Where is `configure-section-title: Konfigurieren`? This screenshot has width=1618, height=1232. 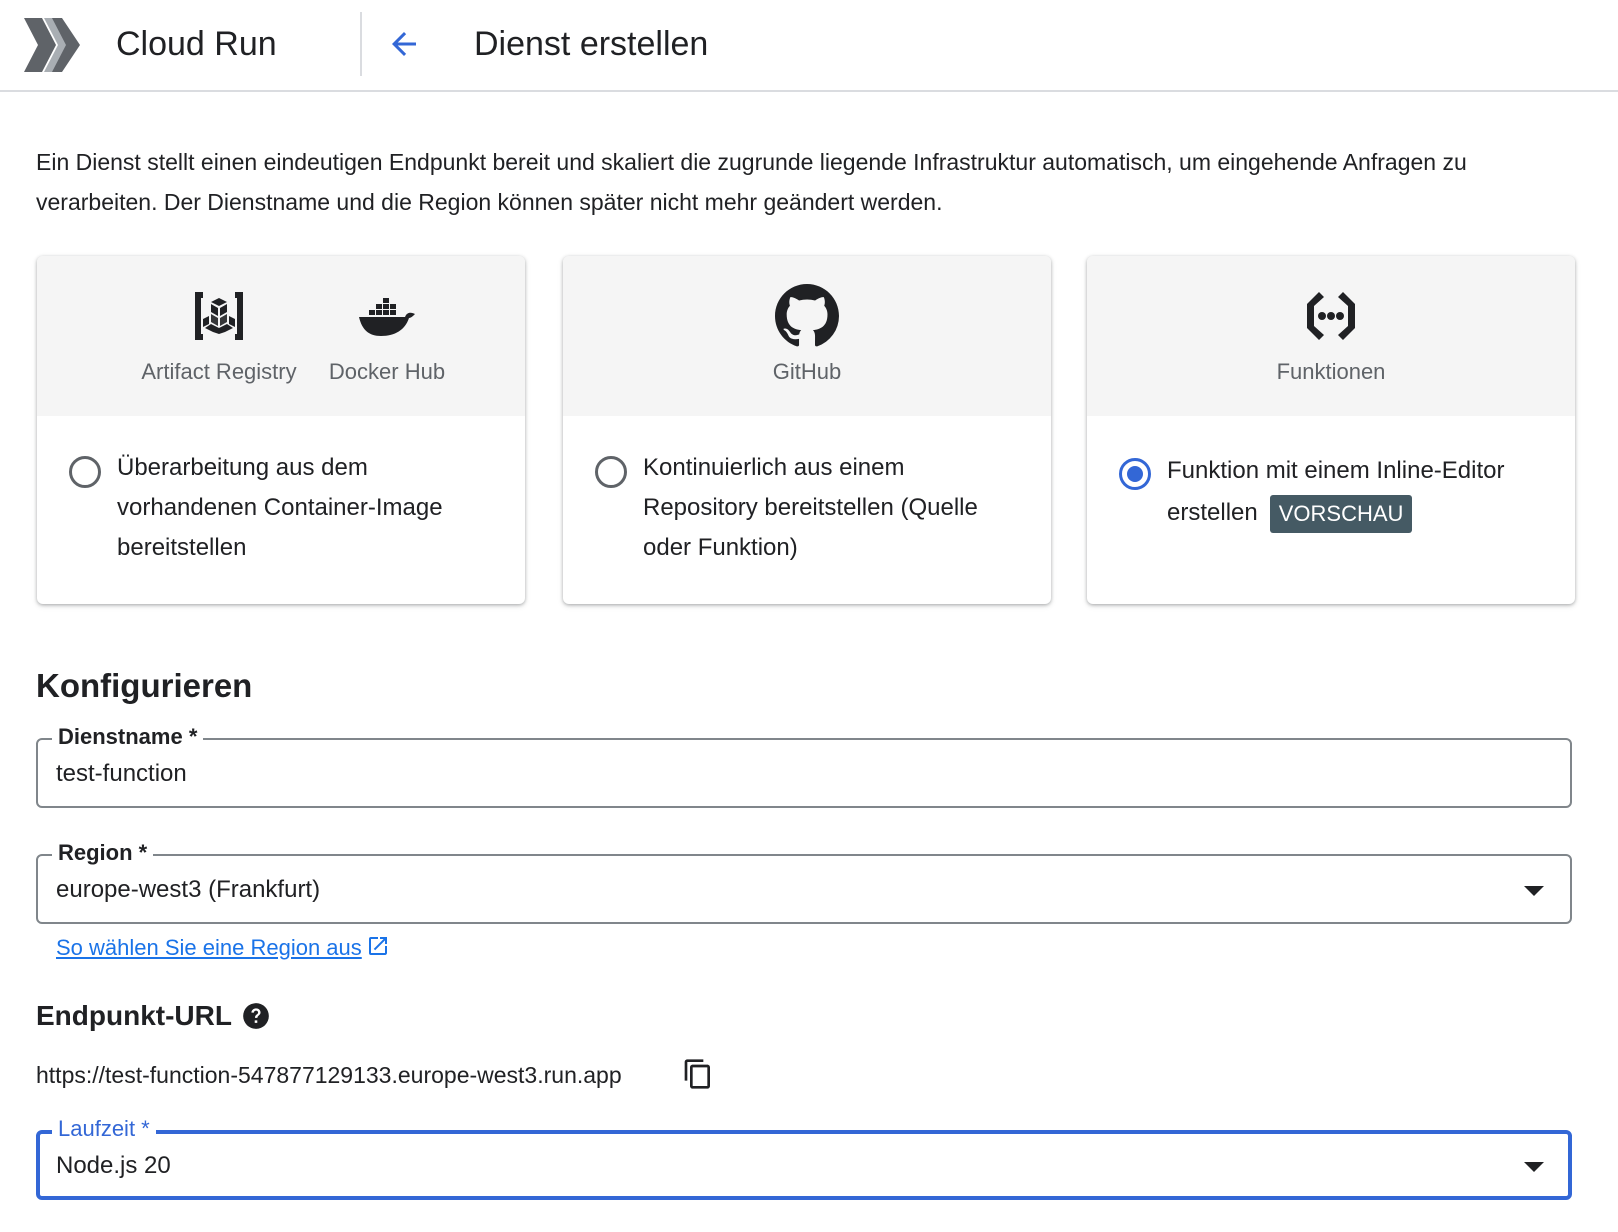 configure-section-title: Konfigurieren is located at coordinates (144, 685).